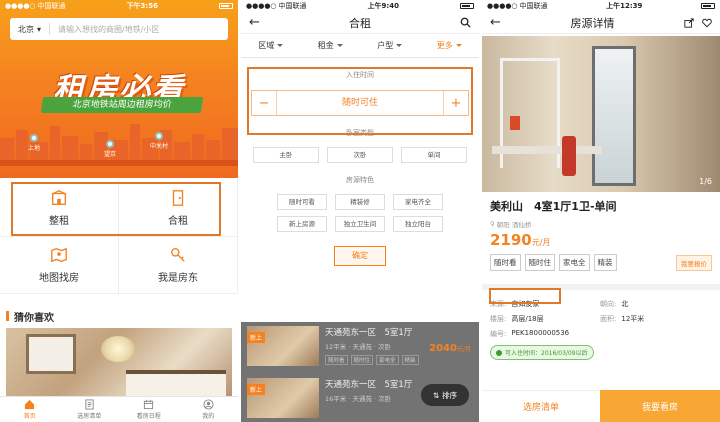  Describe the element at coordinates (540, 332) in the screenshot. I see `attr-value: PEK1800000536` at that location.